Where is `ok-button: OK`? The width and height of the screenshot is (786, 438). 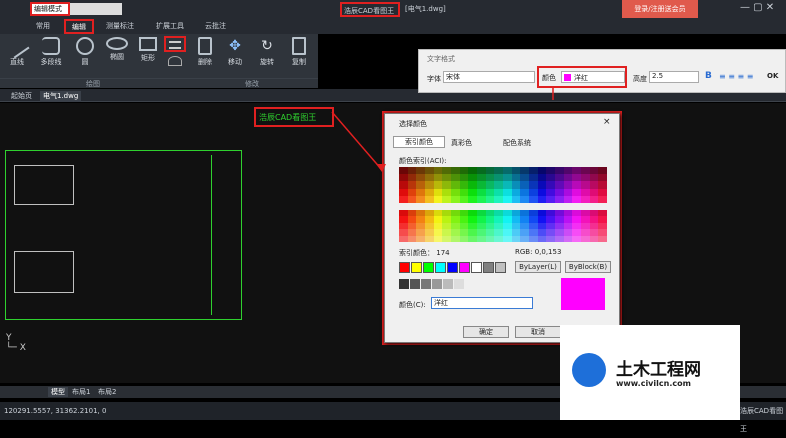
ok-button: OK is located at coordinates (772, 76).